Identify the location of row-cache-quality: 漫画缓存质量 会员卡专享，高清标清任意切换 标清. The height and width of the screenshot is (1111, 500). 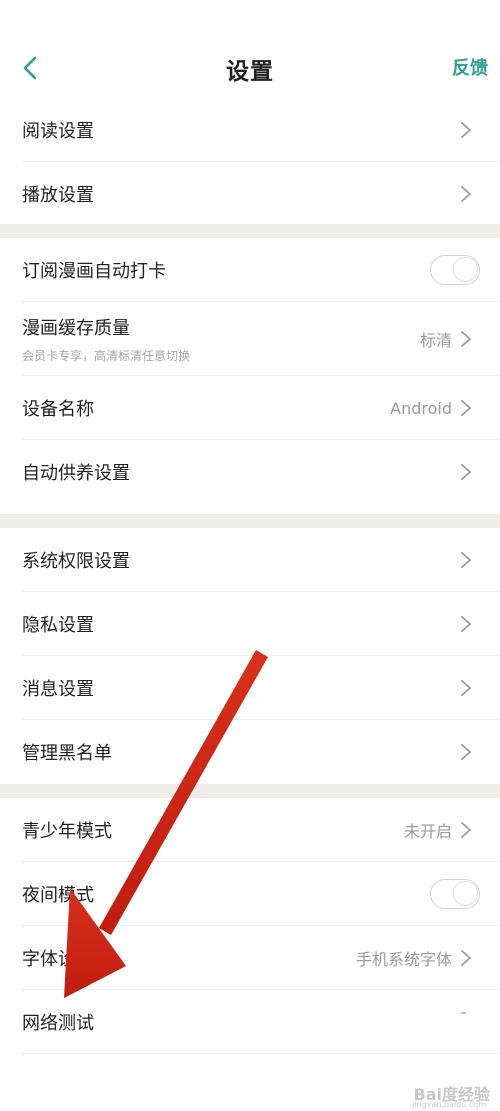
(250, 339).